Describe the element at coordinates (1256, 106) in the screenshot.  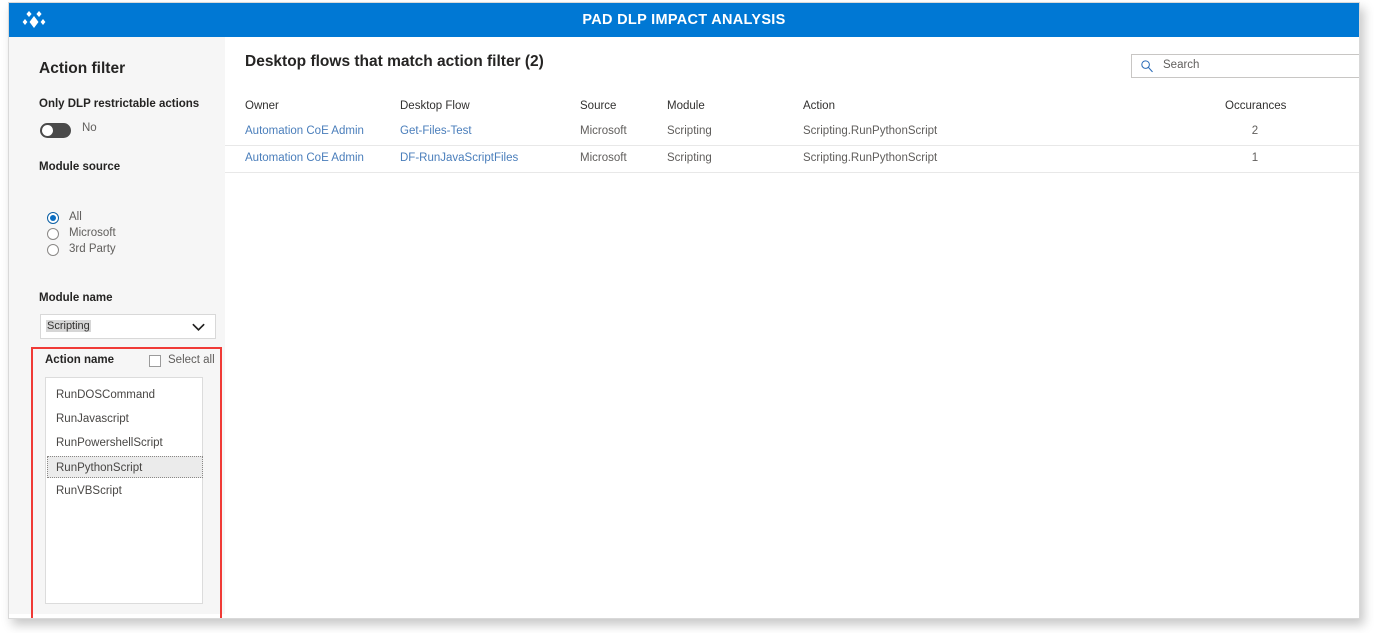
I see `column-header-occurances: Occurances` at that location.